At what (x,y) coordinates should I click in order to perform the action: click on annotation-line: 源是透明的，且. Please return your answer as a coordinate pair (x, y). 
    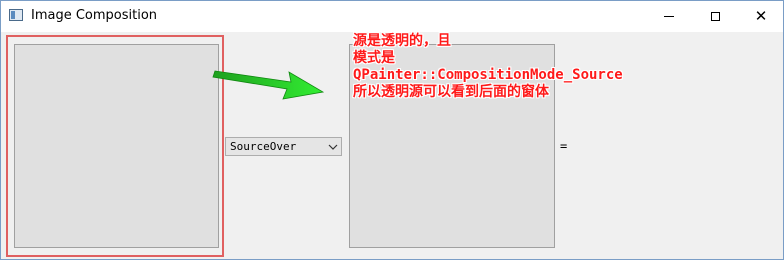
    Looking at the image, I should click on (402, 41).